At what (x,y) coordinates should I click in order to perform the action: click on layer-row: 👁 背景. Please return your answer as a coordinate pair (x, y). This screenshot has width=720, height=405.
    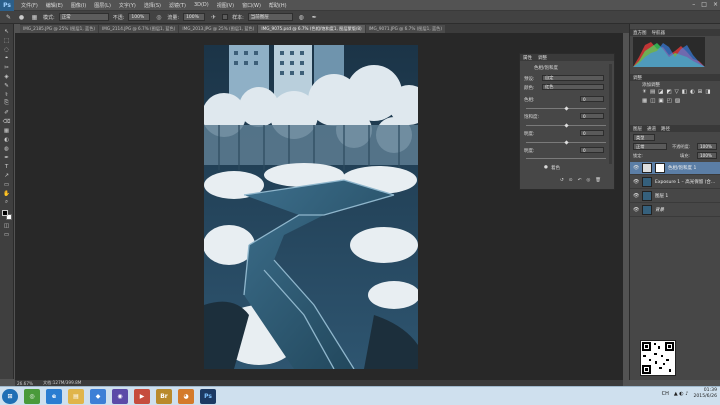
    Looking at the image, I should click on (675, 210).